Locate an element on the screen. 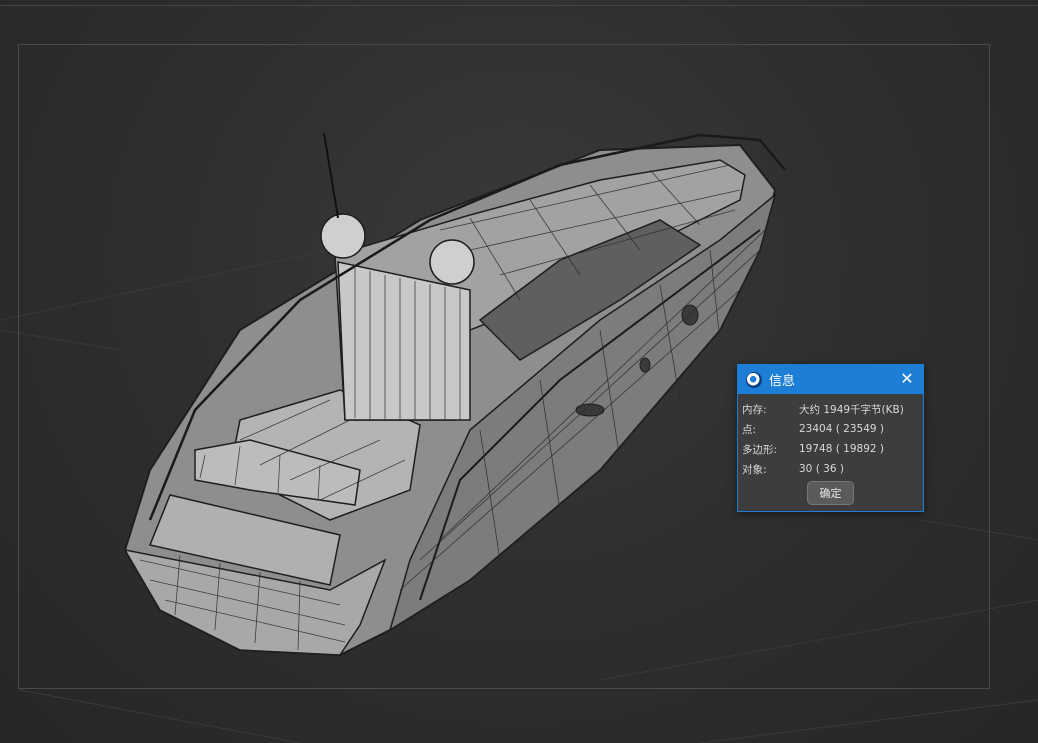 Image resolution: width=1038 pixels, height=743 pixels. info-row-points: 点: 23404 ( 23549 ) is located at coordinates (832, 429).